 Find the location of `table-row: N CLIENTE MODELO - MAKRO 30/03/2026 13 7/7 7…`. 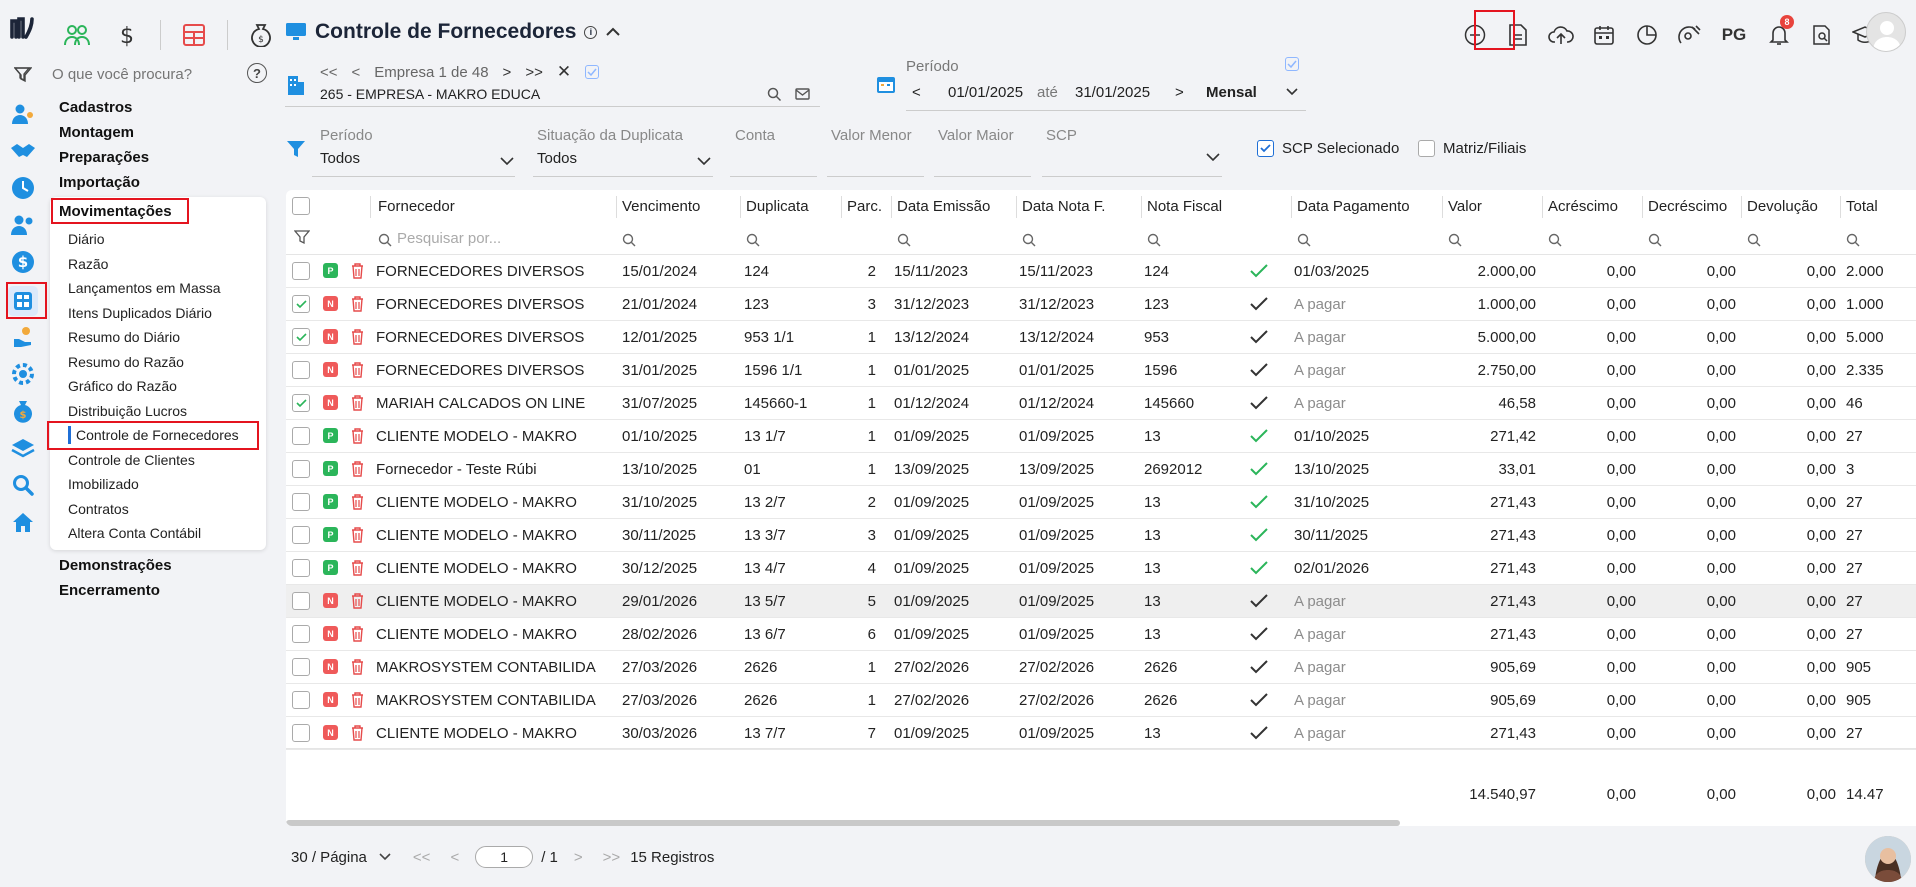

table-row: N CLIENTE MODELO - MAKRO 30/03/2026 13 7/7 7… is located at coordinates (1101, 733).